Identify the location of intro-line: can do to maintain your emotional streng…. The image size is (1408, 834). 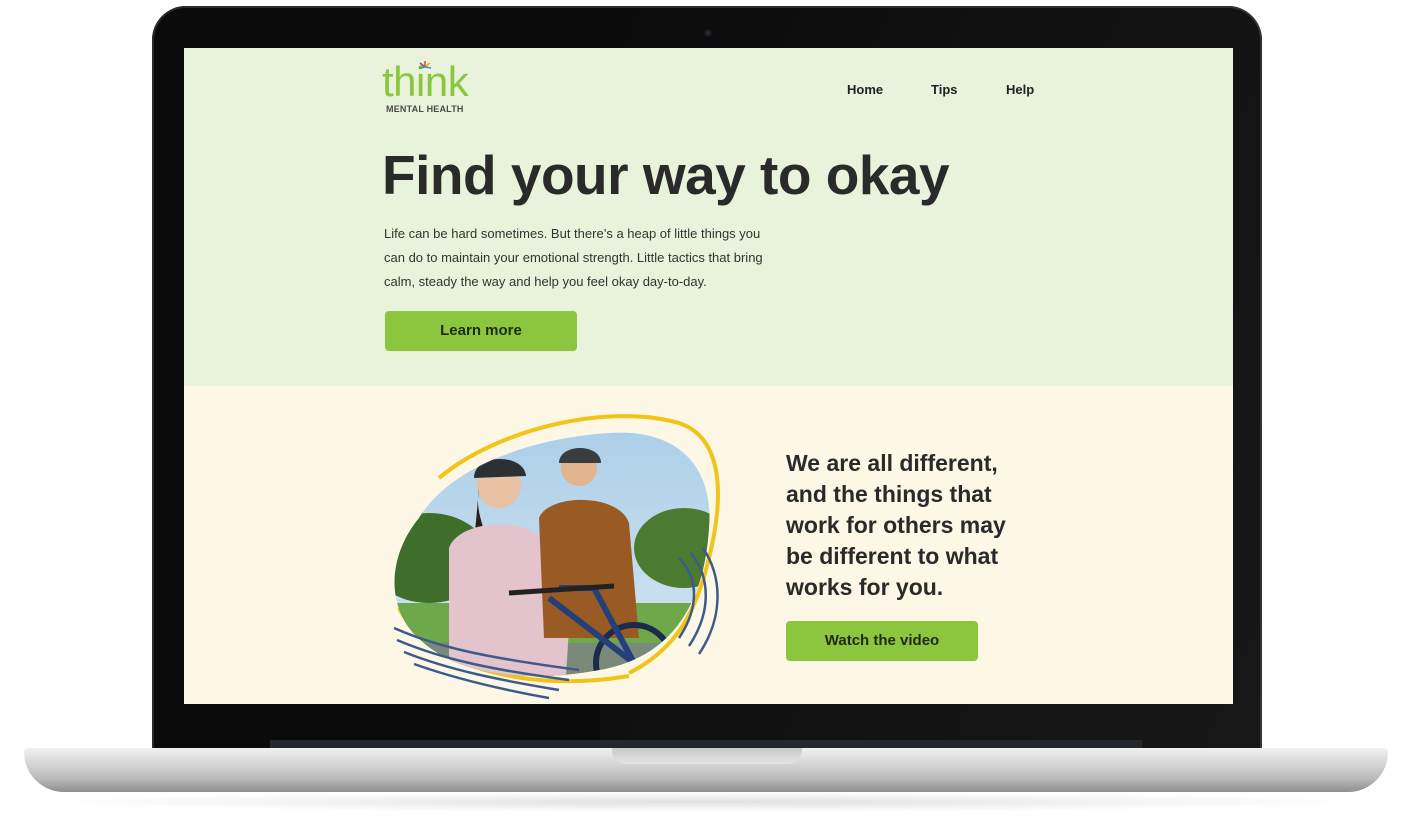
(573, 257).